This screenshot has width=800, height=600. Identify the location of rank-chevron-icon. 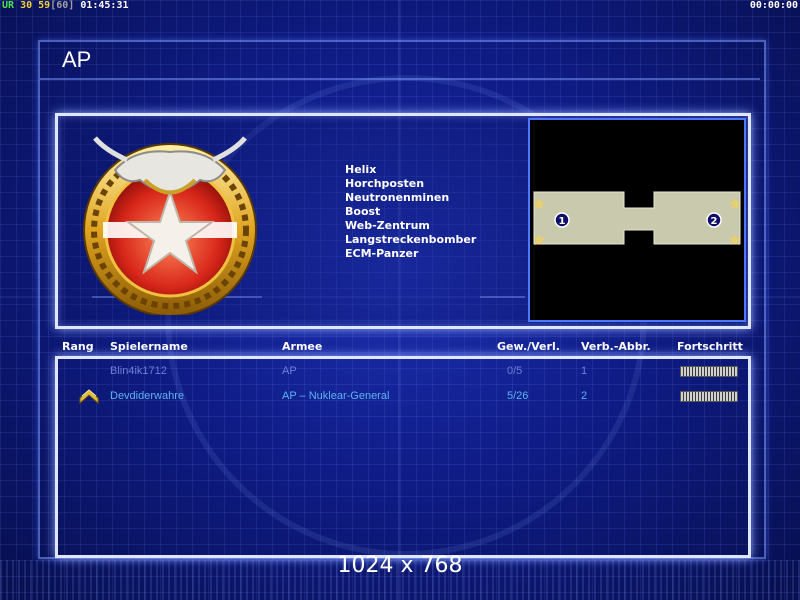
(89, 397).